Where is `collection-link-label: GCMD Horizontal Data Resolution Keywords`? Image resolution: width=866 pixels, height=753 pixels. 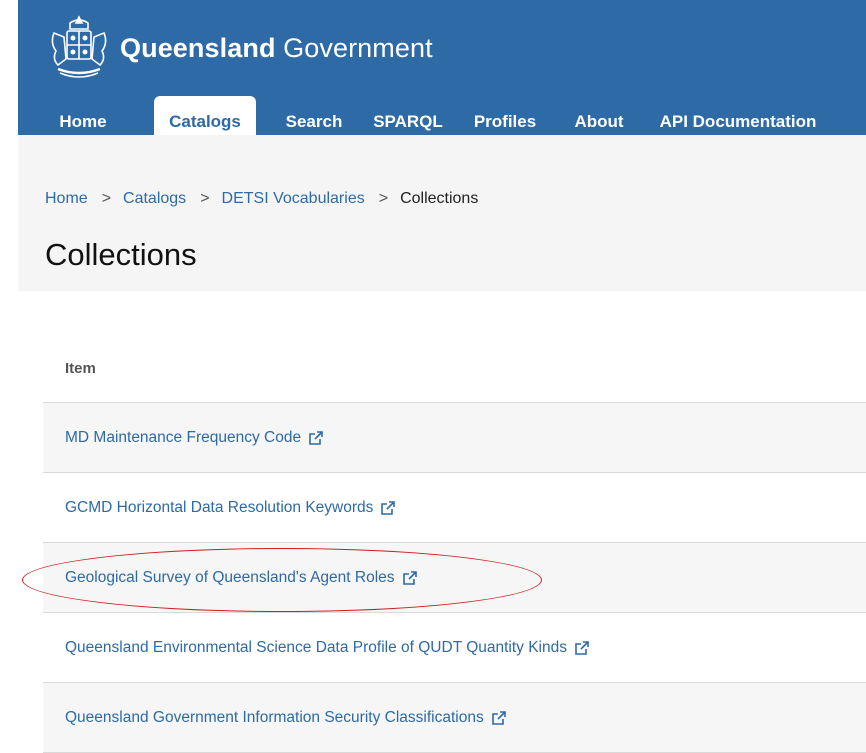
collection-link-label: GCMD Horizontal Data Resolution Keywords is located at coordinates (219, 507).